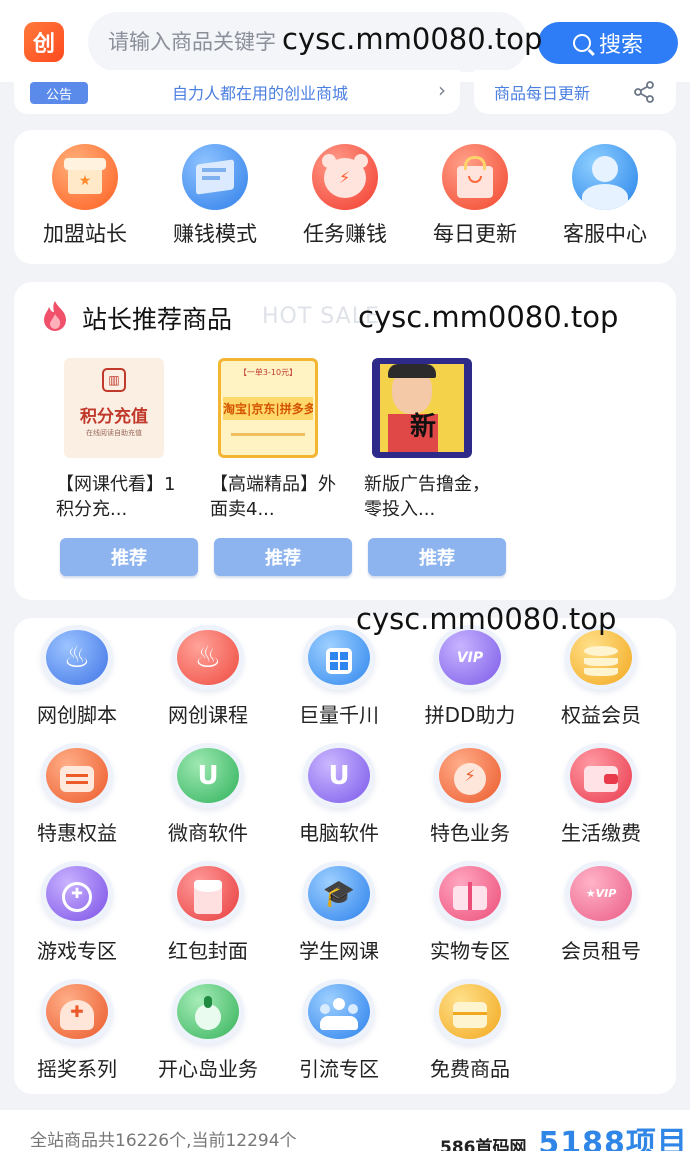  Describe the element at coordinates (601, 951) in the screenshot. I see `category-label: 会员租号` at that location.